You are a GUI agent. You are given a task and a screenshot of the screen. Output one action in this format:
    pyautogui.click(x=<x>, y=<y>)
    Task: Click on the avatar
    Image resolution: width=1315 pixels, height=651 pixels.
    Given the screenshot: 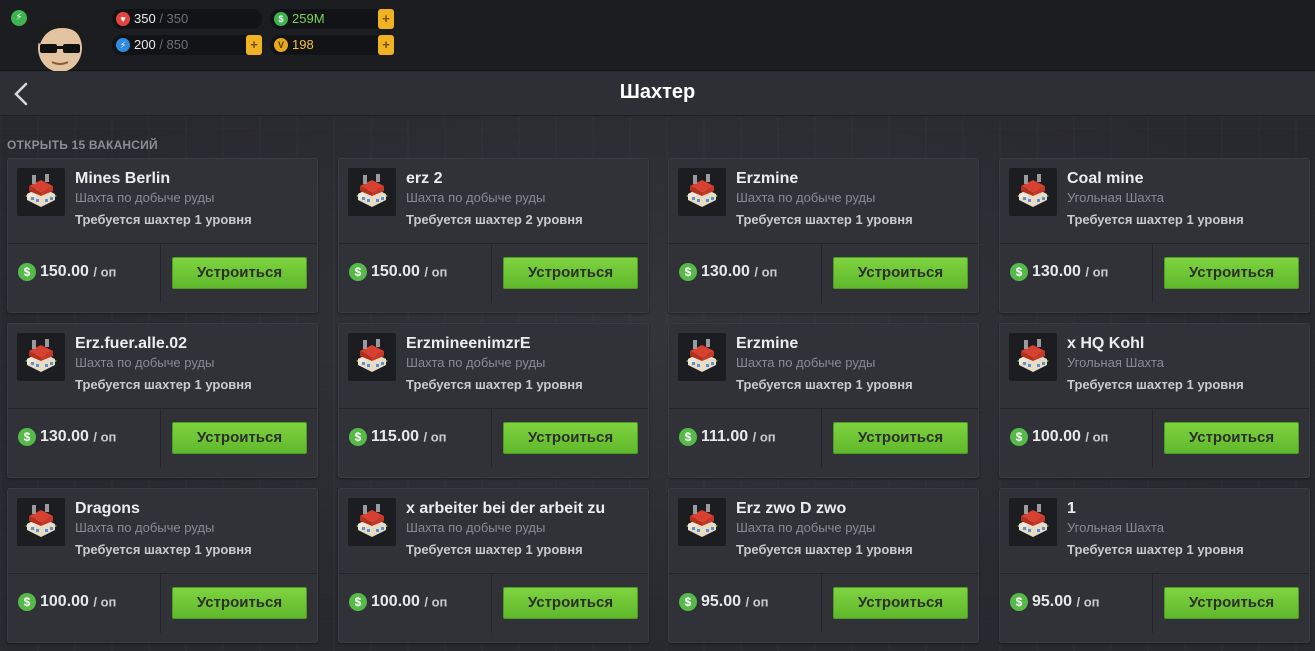 What is the action you would take?
    pyautogui.click(x=60, y=44)
    